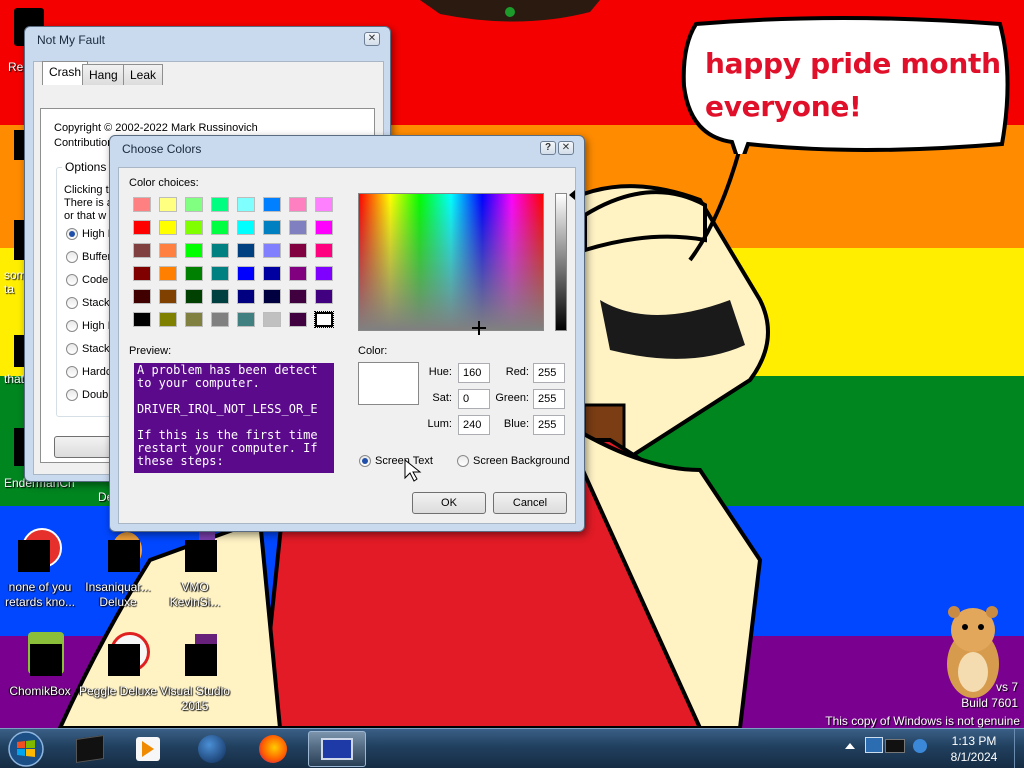  I want to click on radio-selected-icon, so click(365, 461).